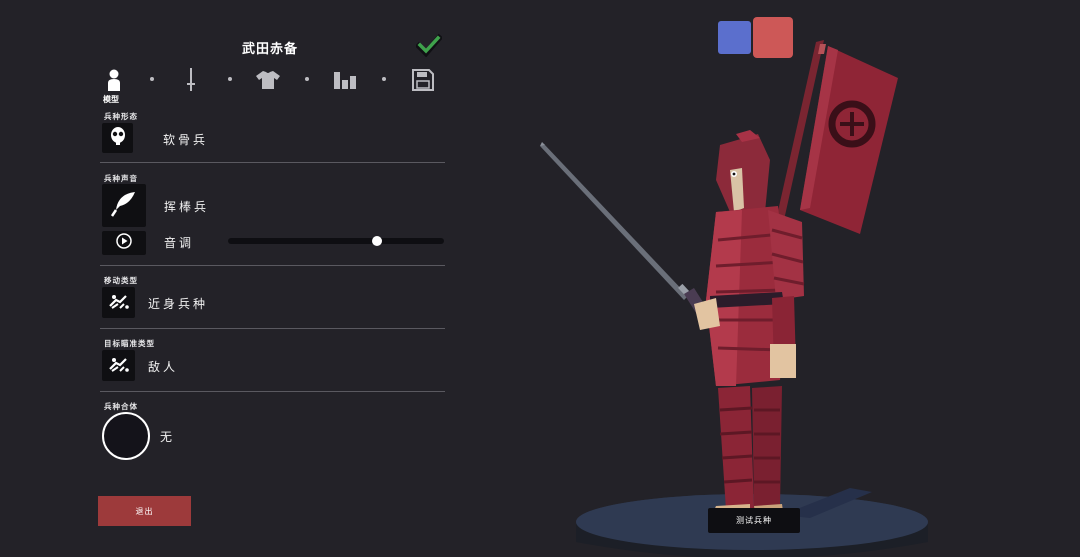 The image size is (1080, 557). I want to click on feather-icon, so click(124, 206).